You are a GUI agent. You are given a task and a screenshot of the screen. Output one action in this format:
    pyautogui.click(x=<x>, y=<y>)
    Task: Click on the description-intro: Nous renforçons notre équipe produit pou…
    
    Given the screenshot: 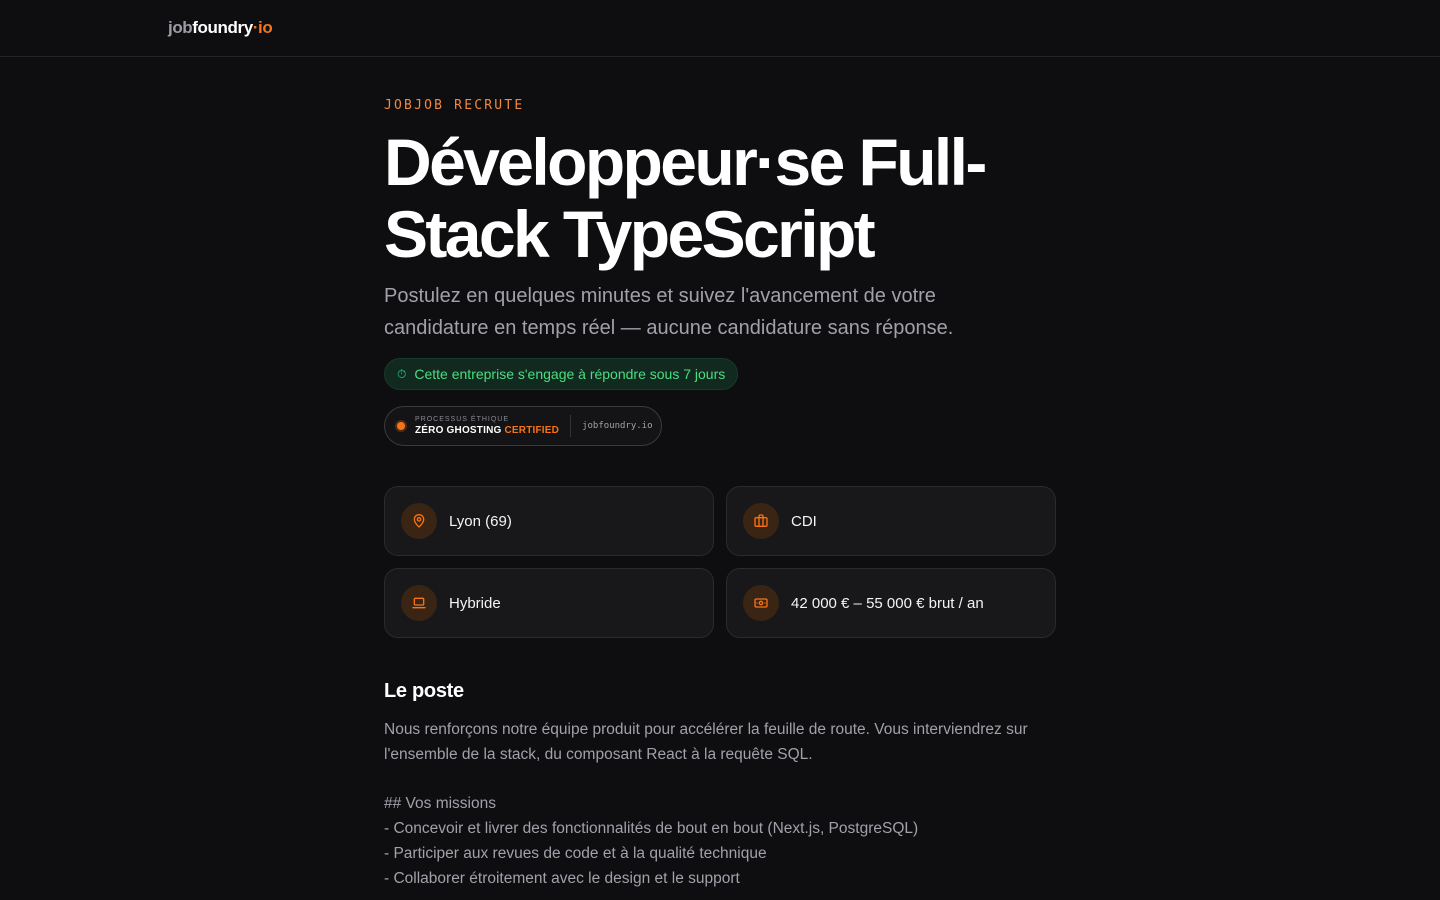 What is the action you would take?
    pyautogui.click(x=706, y=742)
    